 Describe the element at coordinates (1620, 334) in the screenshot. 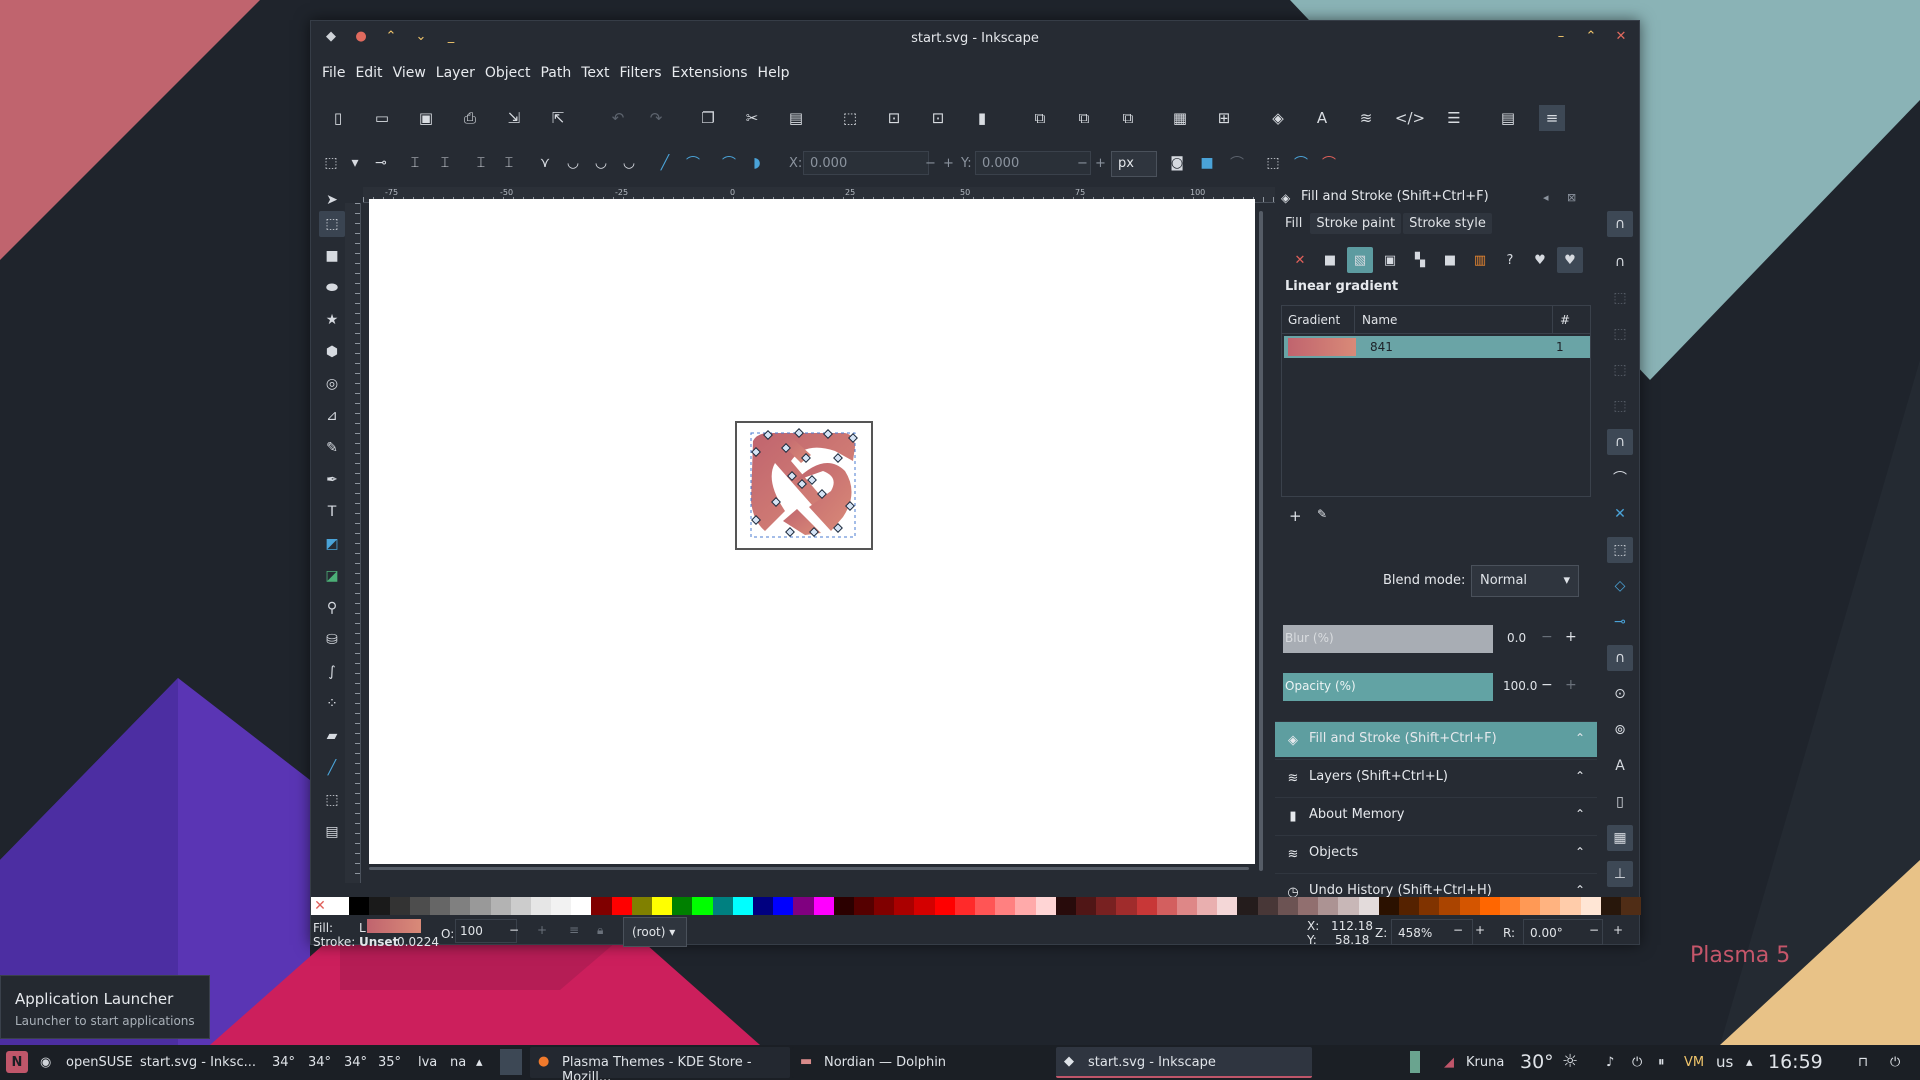

I see `snap-bbox-corner-icon: ⬚` at that location.